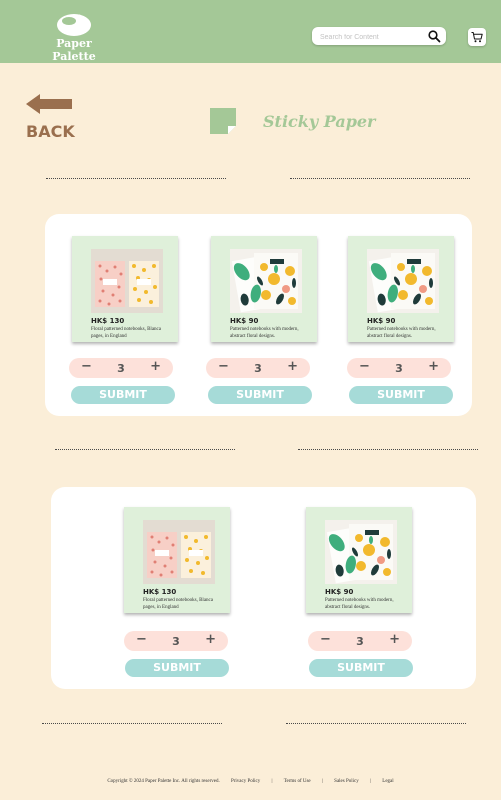 The image size is (501, 800). What do you see at coordinates (245, 781) in the screenshot?
I see `footer-link-privacy: Privacy Policy` at bounding box center [245, 781].